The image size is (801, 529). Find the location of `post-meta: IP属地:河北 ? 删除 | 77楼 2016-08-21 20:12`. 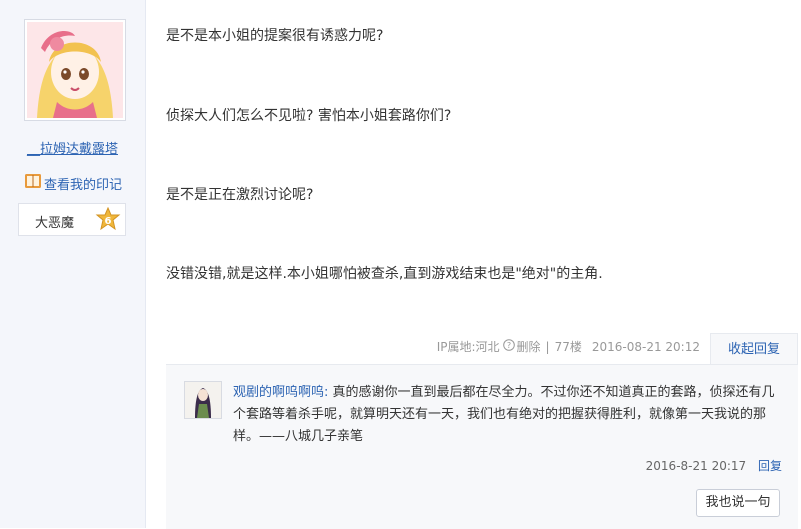

post-meta: IP属地:河北 ? 删除 | 77楼 2016-08-21 20:12 is located at coordinates (568, 346).